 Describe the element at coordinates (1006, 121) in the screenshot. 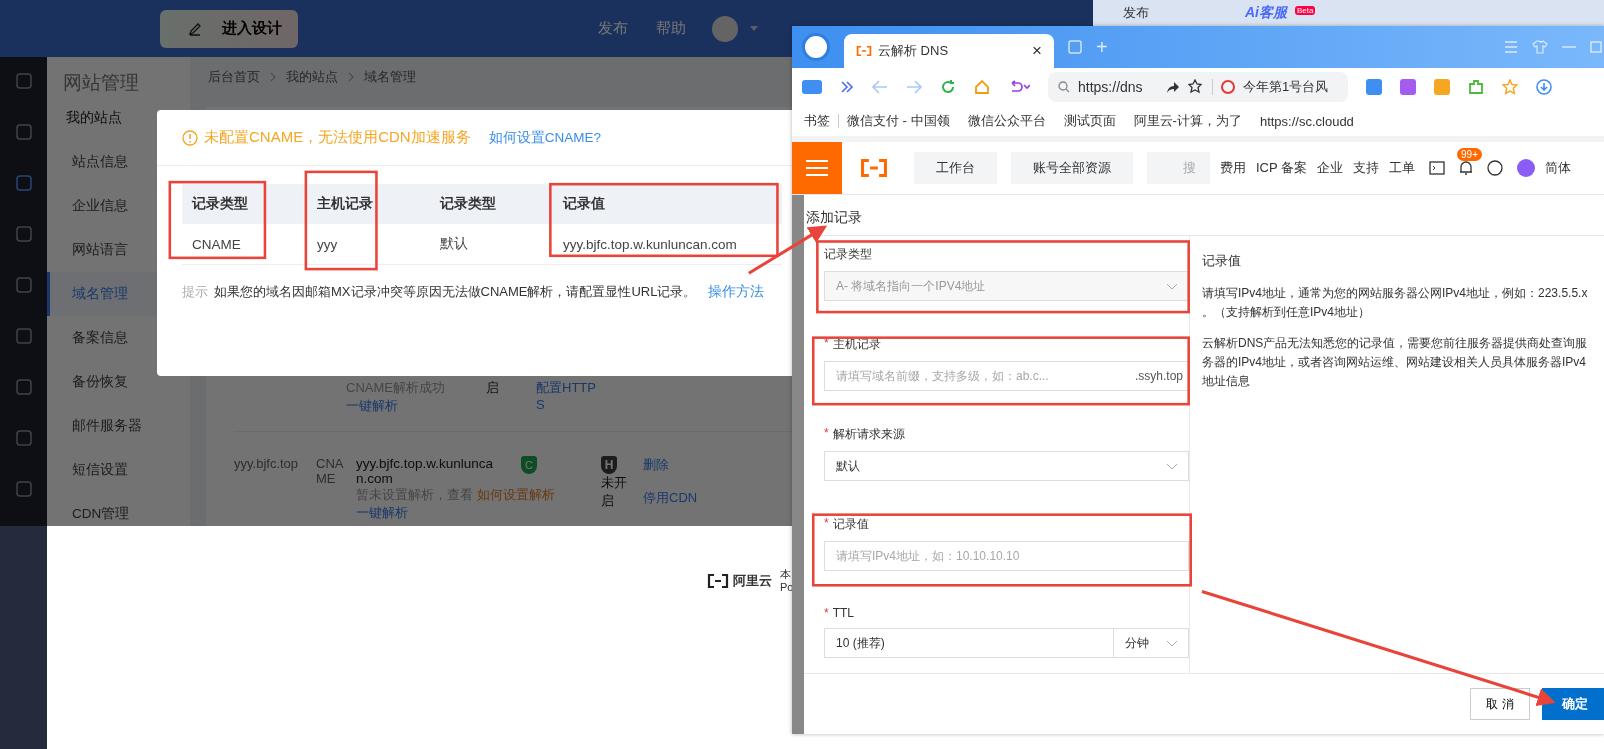

I see `bookmark-item: 微信公众平台` at that location.